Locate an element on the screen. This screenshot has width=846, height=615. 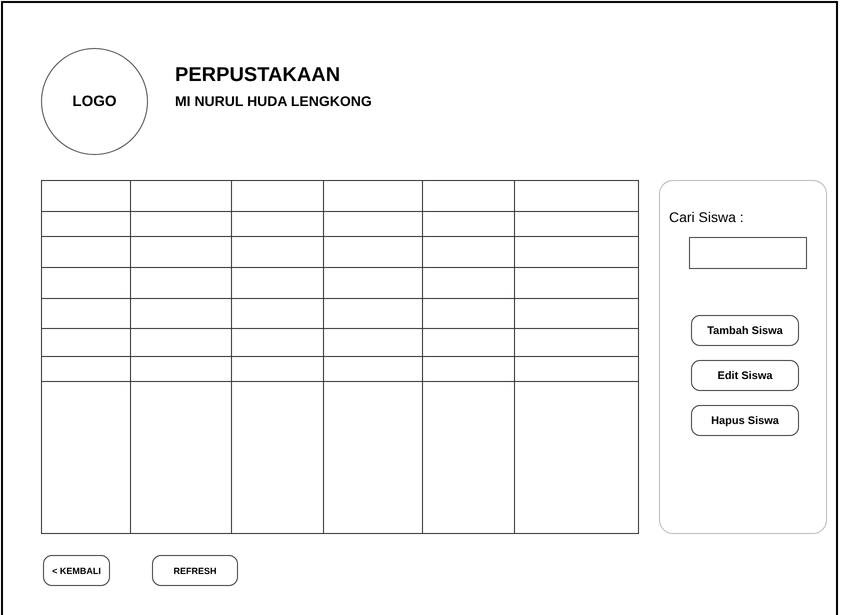
search-field is located at coordinates (748, 253).